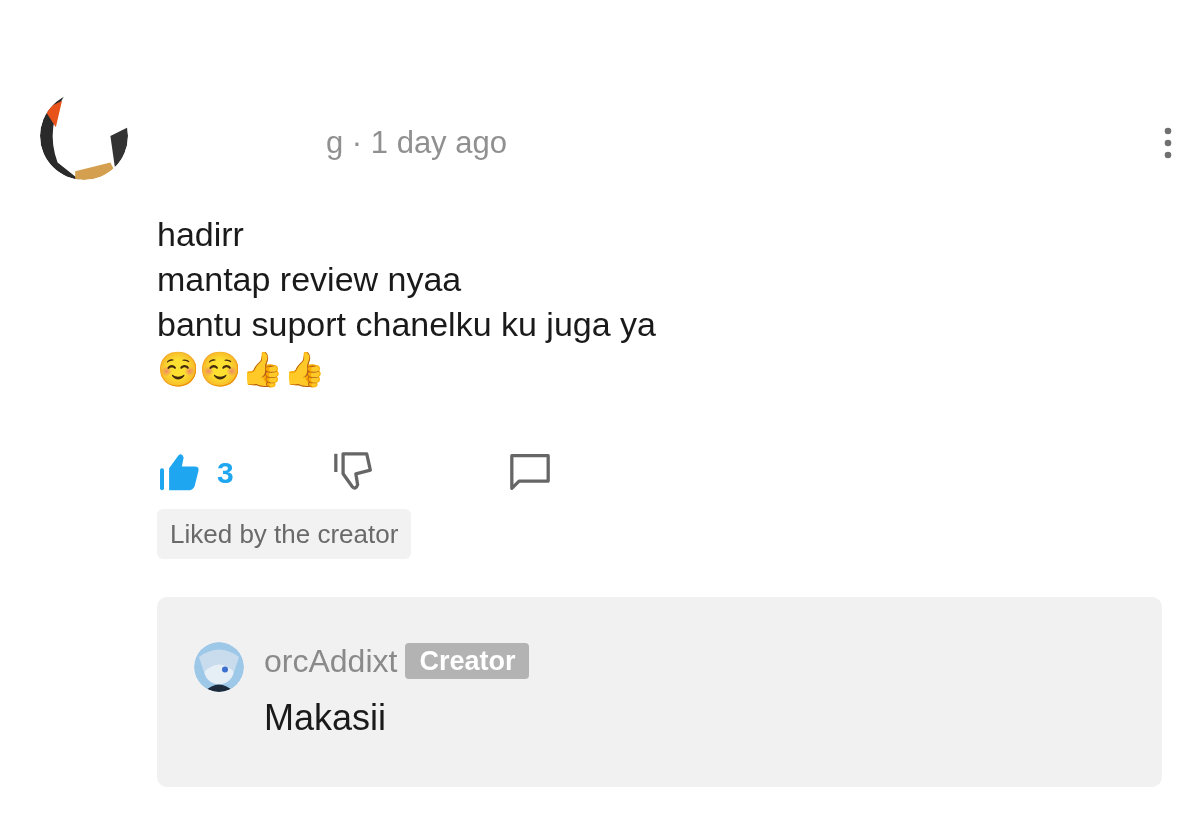  Describe the element at coordinates (195, 472) in the screenshot. I see `like-button: 3` at that location.